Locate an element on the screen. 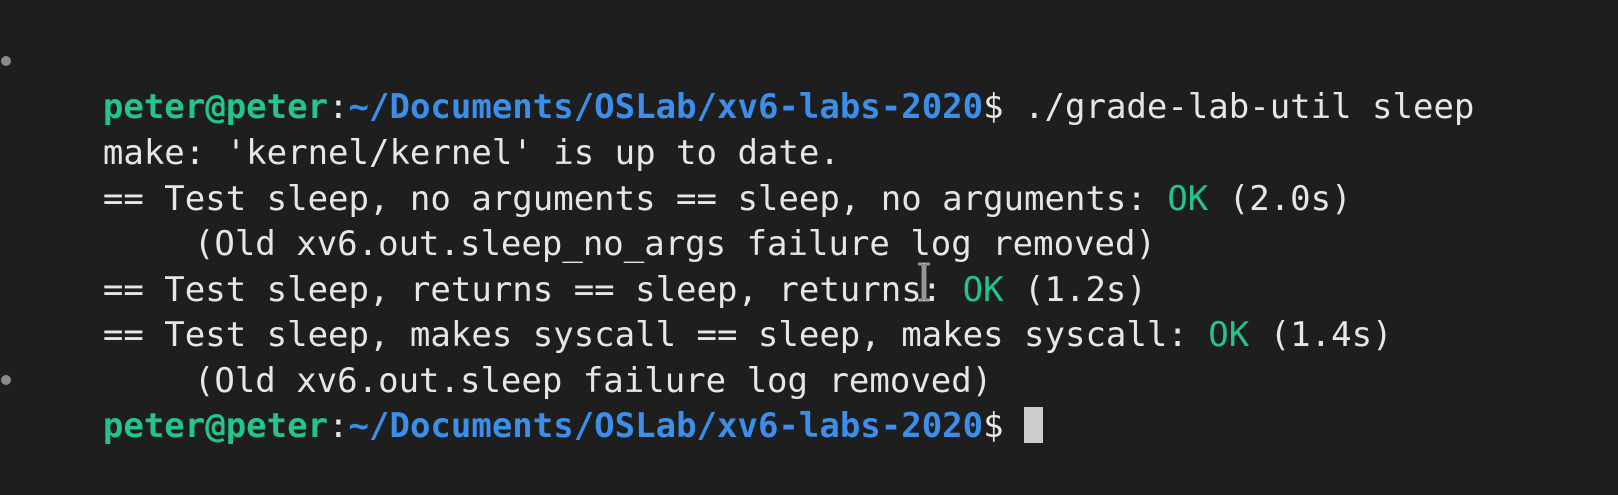 This screenshot has height=495, width=1618. test-duration: (2.0s) is located at coordinates (1280, 199).